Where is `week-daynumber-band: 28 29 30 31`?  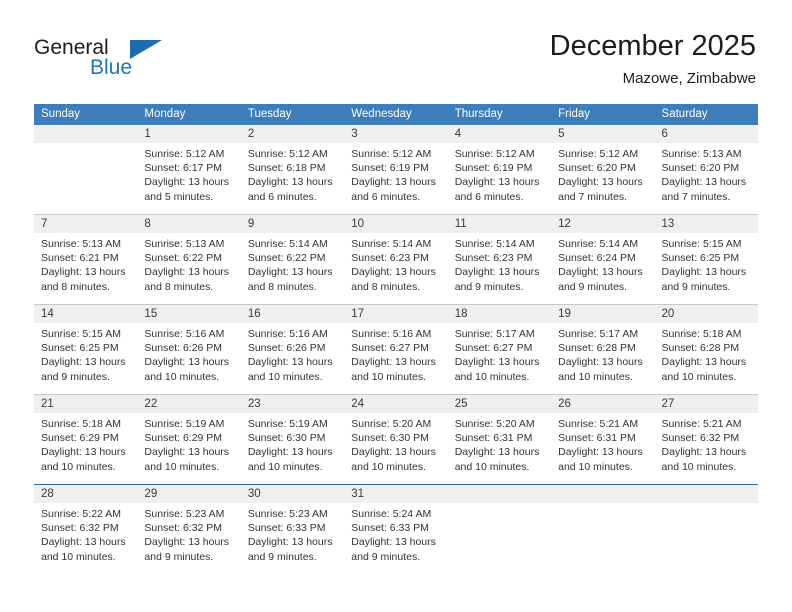
week-daynumber-band: 28 29 30 31 is located at coordinates (396, 494).